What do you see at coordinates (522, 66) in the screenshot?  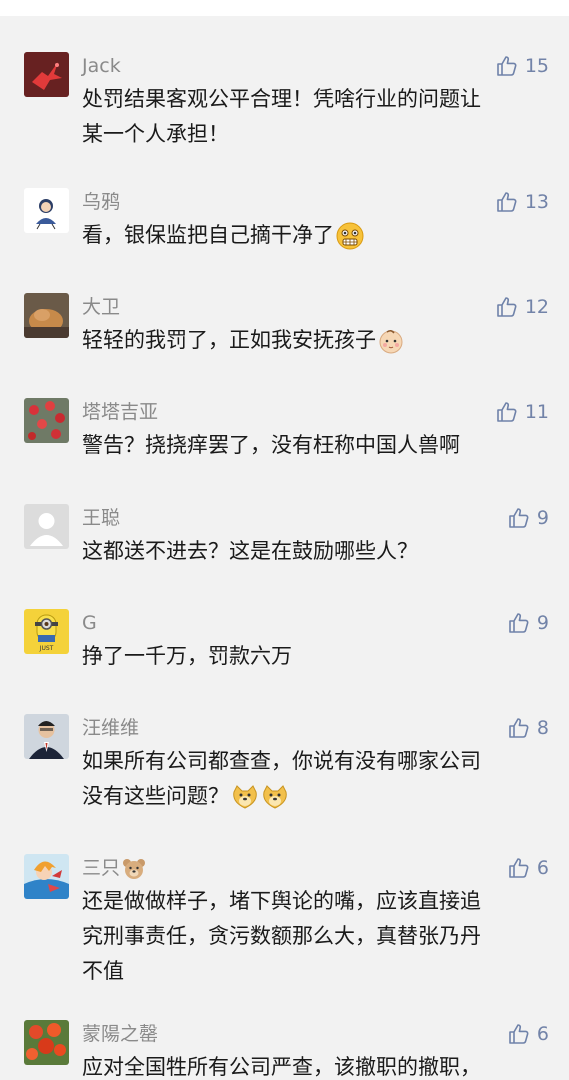 I see `like-button: 15` at bounding box center [522, 66].